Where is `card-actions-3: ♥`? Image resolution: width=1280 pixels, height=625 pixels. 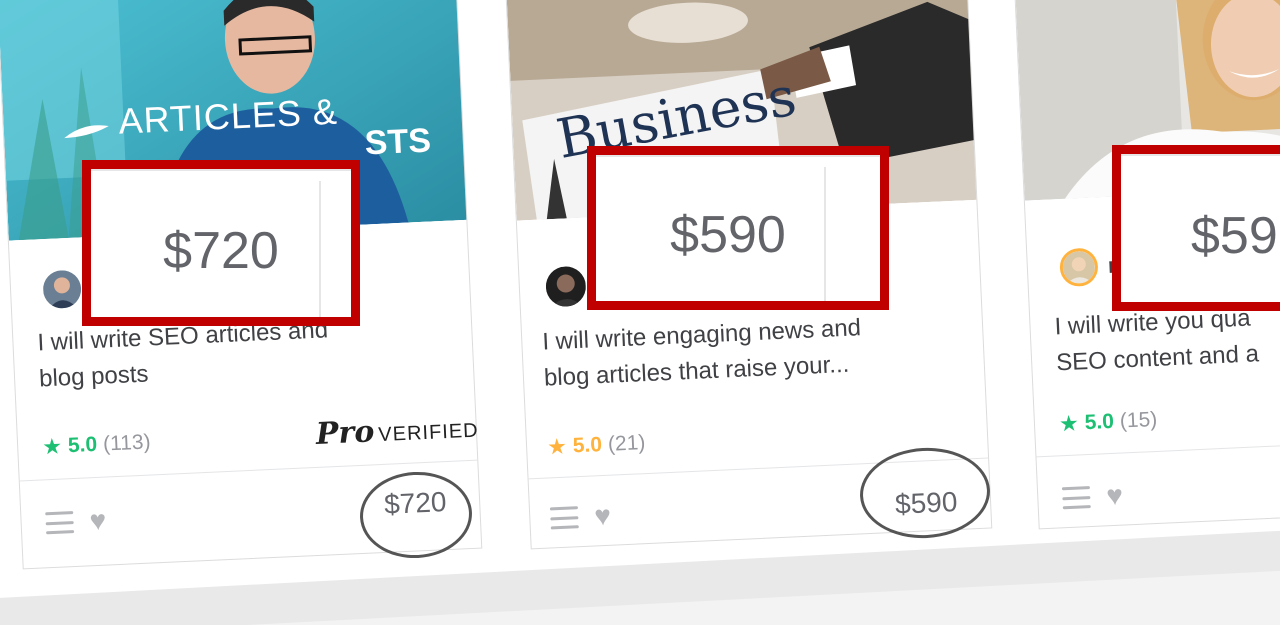 card-actions-3: ♥ is located at coordinates (1092, 496).